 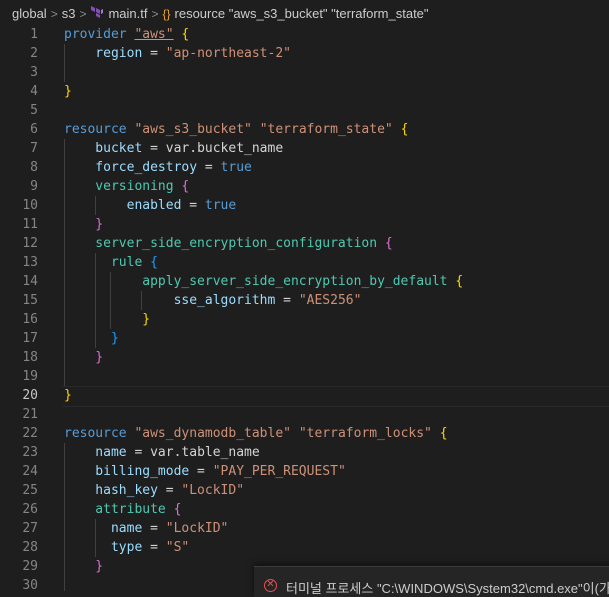 I want to click on breadcrumb-s3: s3, so click(x=69, y=13).